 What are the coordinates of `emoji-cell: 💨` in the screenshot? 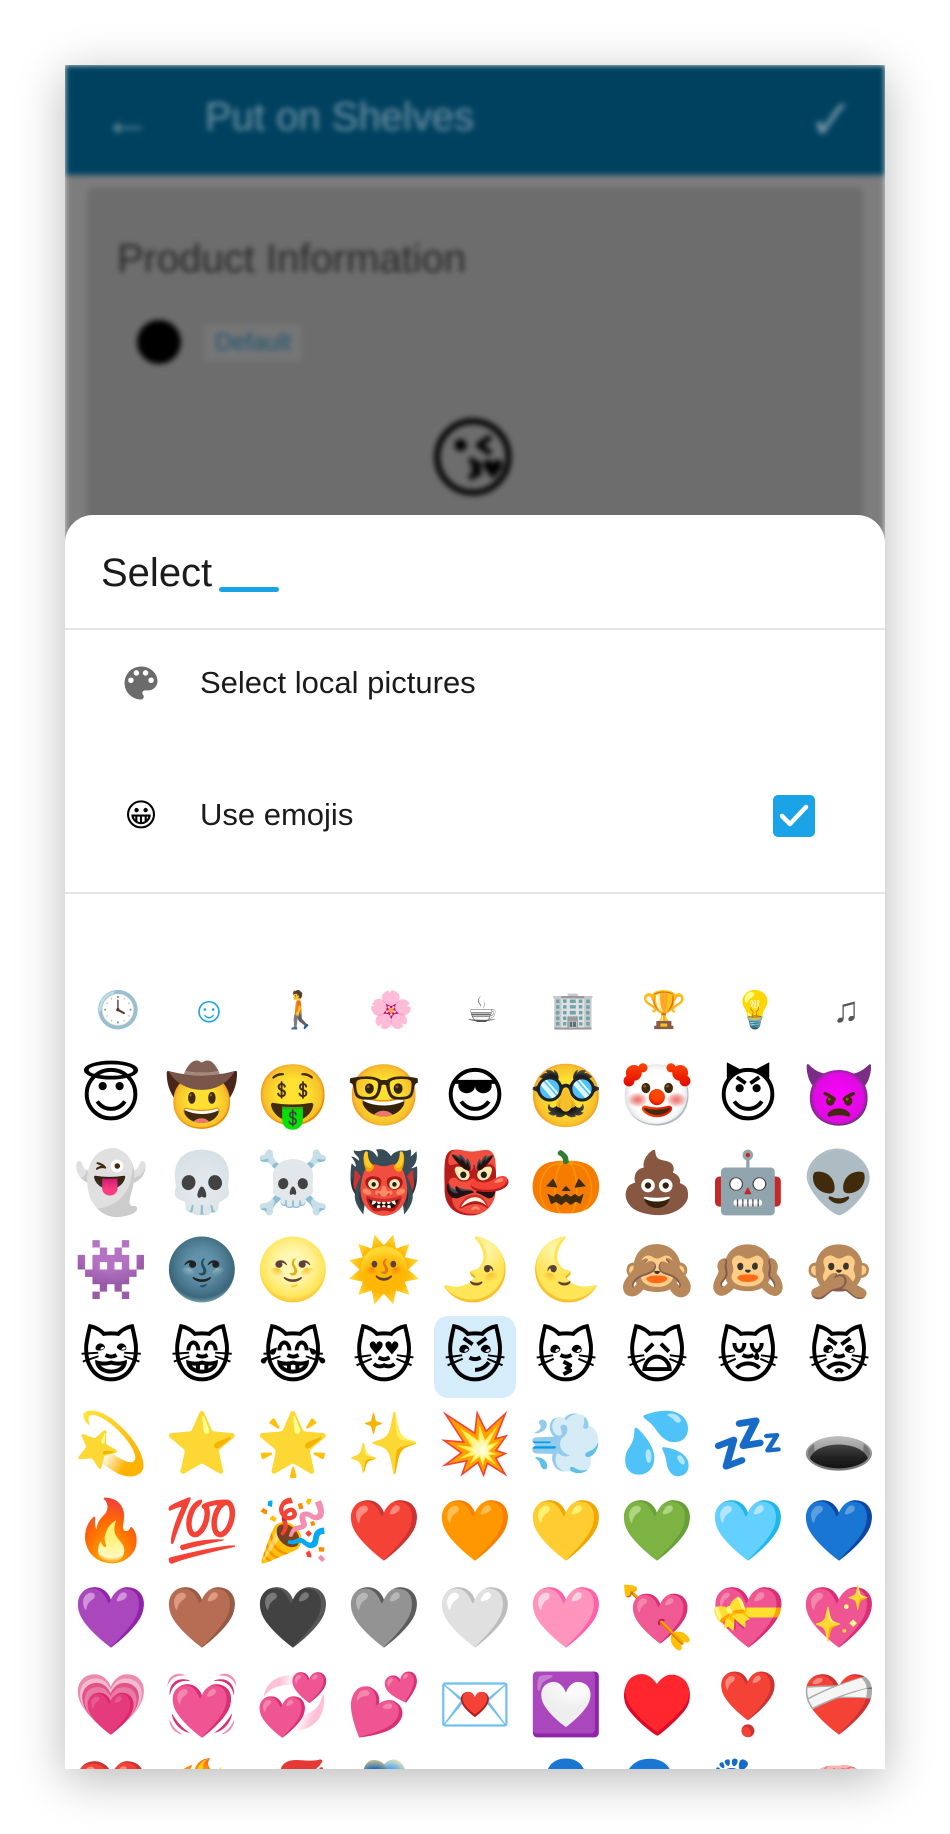 It's located at (566, 1444).